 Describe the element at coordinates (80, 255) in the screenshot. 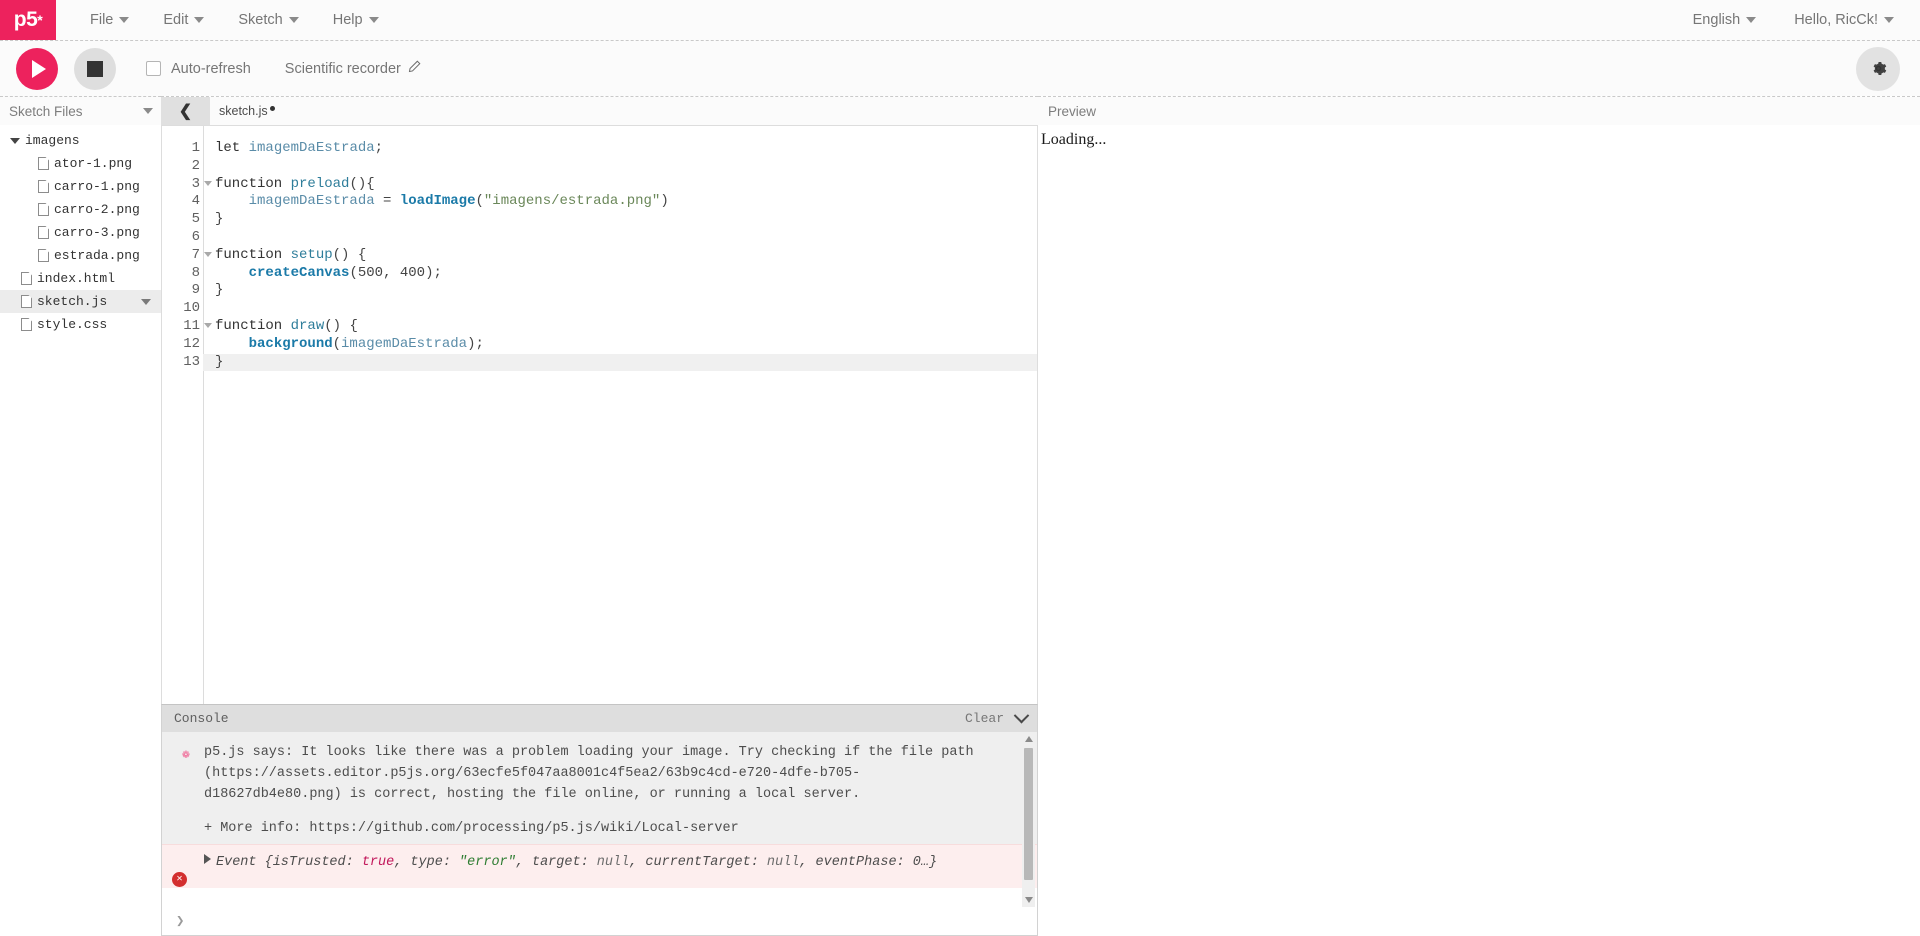

I see `file-tree-item: estrada.png` at that location.